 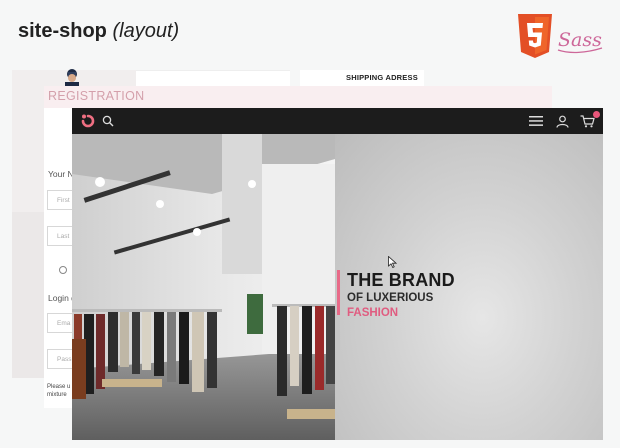 What do you see at coordinates (60, 323) in the screenshot?
I see `email-input: Ema` at bounding box center [60, 323].